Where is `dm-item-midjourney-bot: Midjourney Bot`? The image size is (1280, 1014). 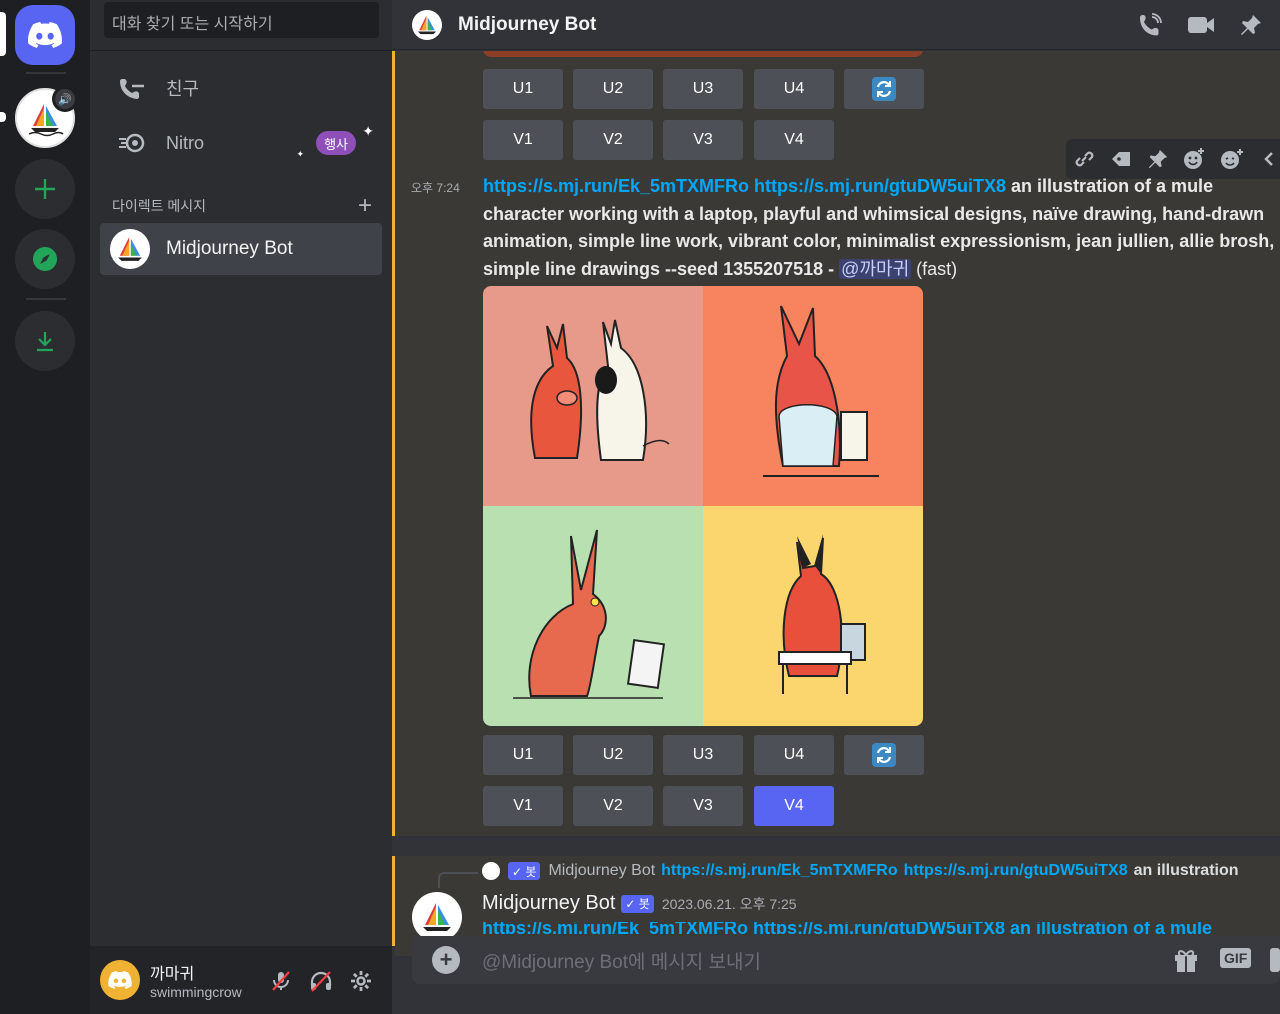
dm-item-midjourney-bot: Midjourney Bot is located at coordinates (241, 249).